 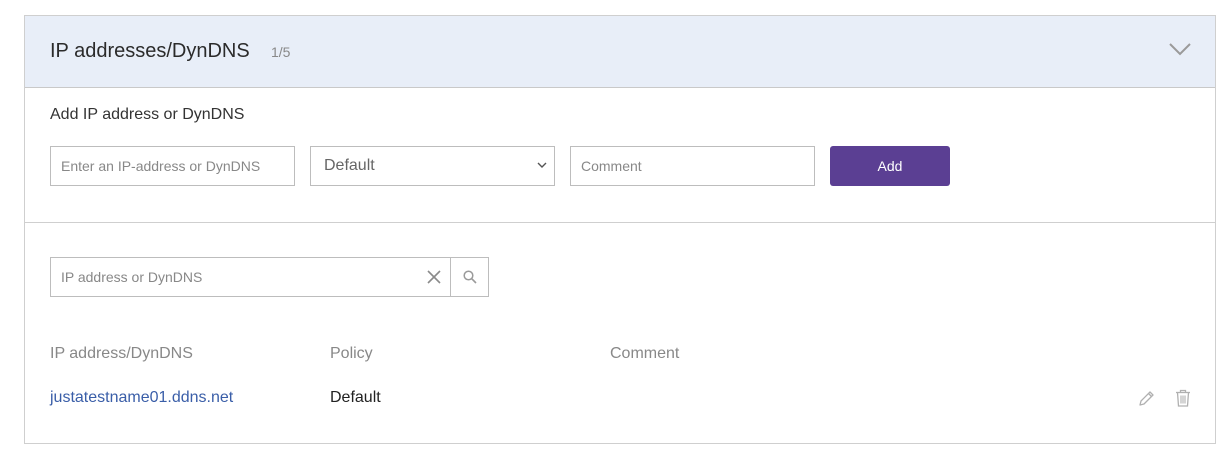 I want to click on comment-input, so click(x=692, y=166).